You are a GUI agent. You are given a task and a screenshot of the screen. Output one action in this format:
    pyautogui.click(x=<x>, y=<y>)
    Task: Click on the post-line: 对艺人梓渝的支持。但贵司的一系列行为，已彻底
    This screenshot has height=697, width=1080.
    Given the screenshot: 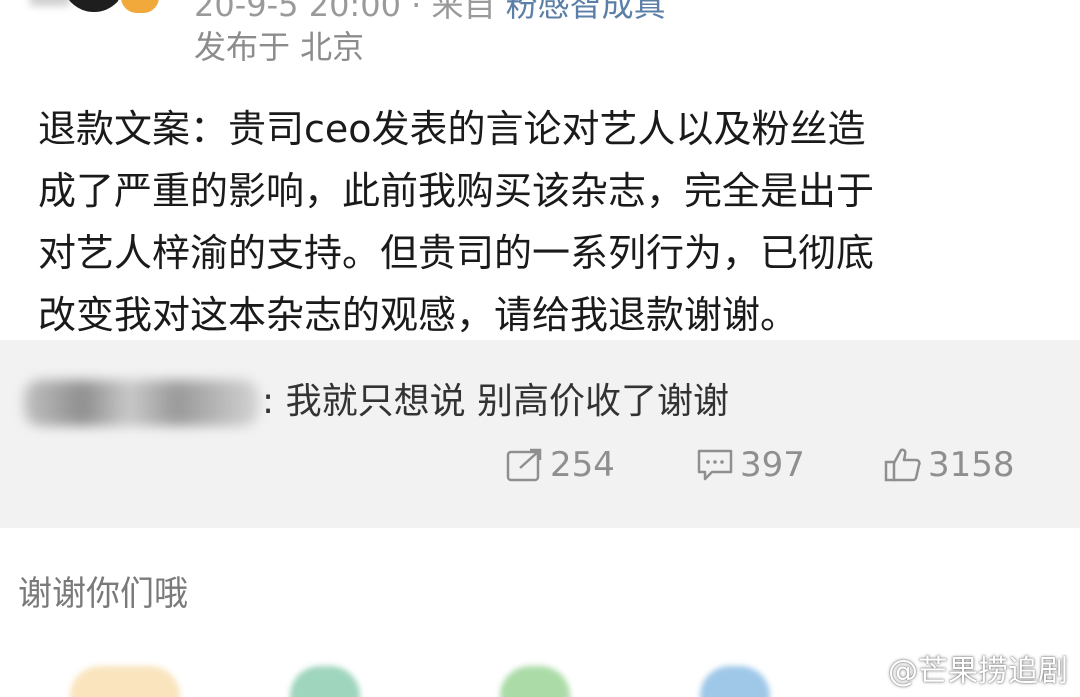 What is the action you would take?
    pyautogui.click(x=456, y=253)
    